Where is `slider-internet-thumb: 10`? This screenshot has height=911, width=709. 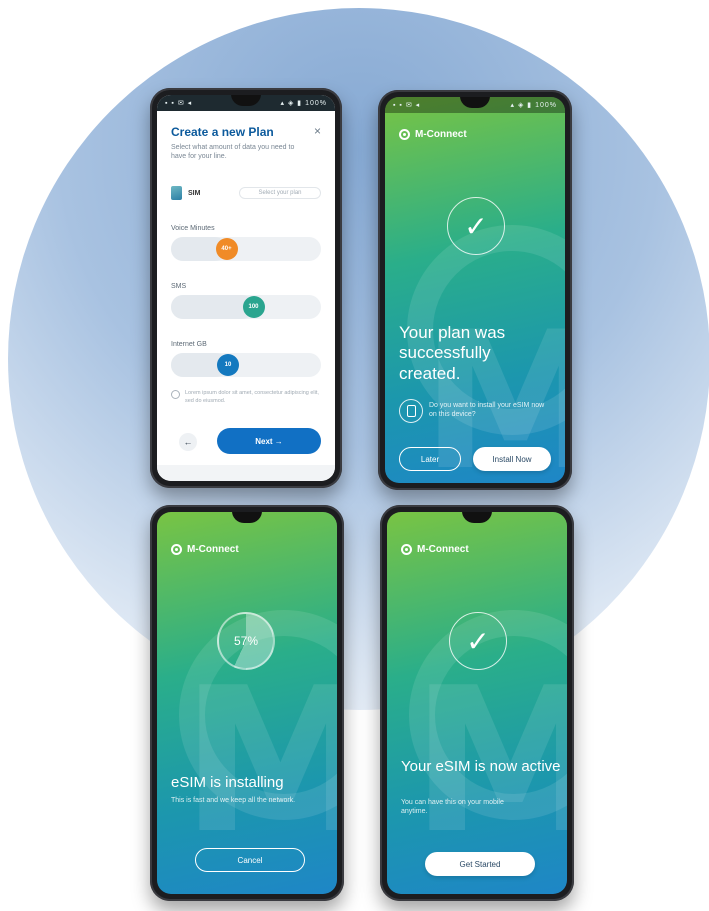
slider-internet-thumb: 10 is located at coordinates (228, 365).